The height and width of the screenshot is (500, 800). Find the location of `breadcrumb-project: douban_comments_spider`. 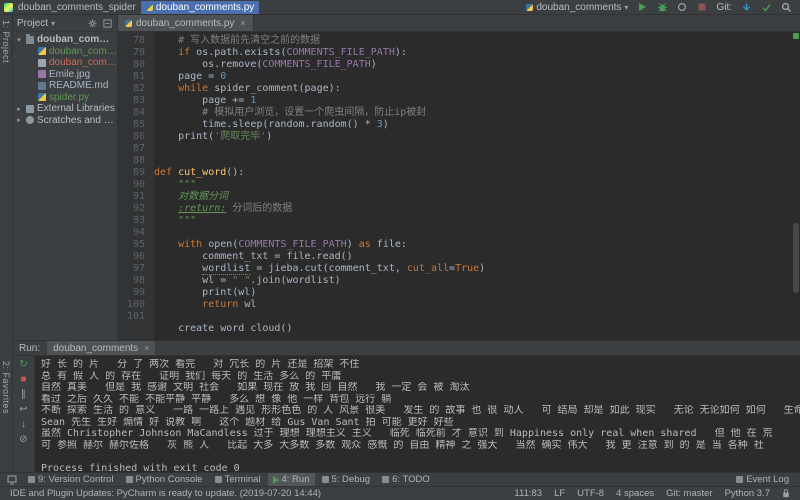

breadcrumb-project: douban_comments_spider is located at coordinates (77, 7).